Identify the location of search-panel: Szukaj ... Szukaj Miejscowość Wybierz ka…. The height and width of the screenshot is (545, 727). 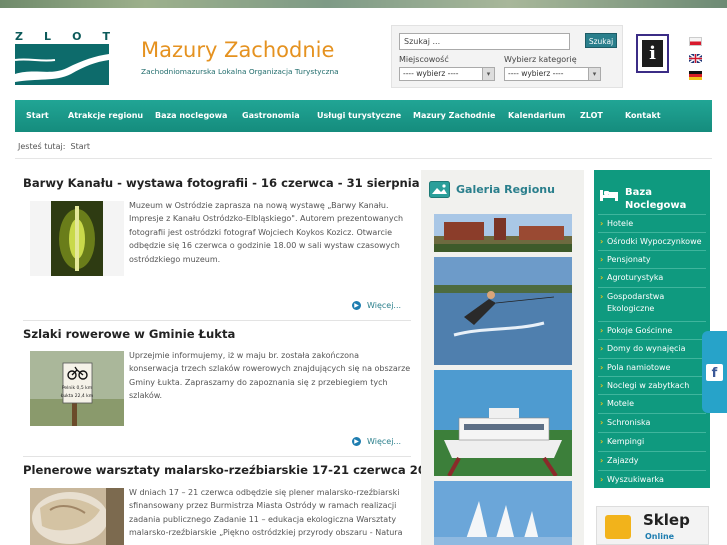
(507, 56).